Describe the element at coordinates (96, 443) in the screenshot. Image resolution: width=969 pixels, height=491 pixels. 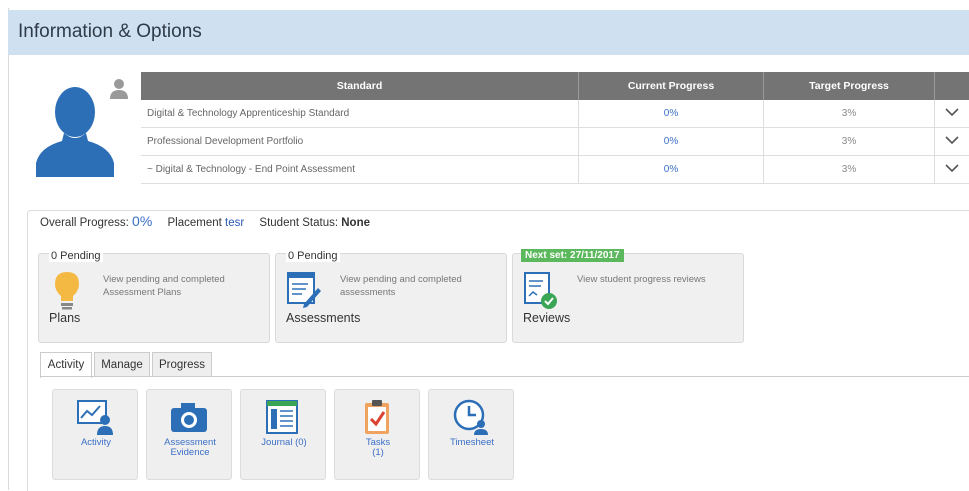
I see `activity-tile-label: Activity` at that location.